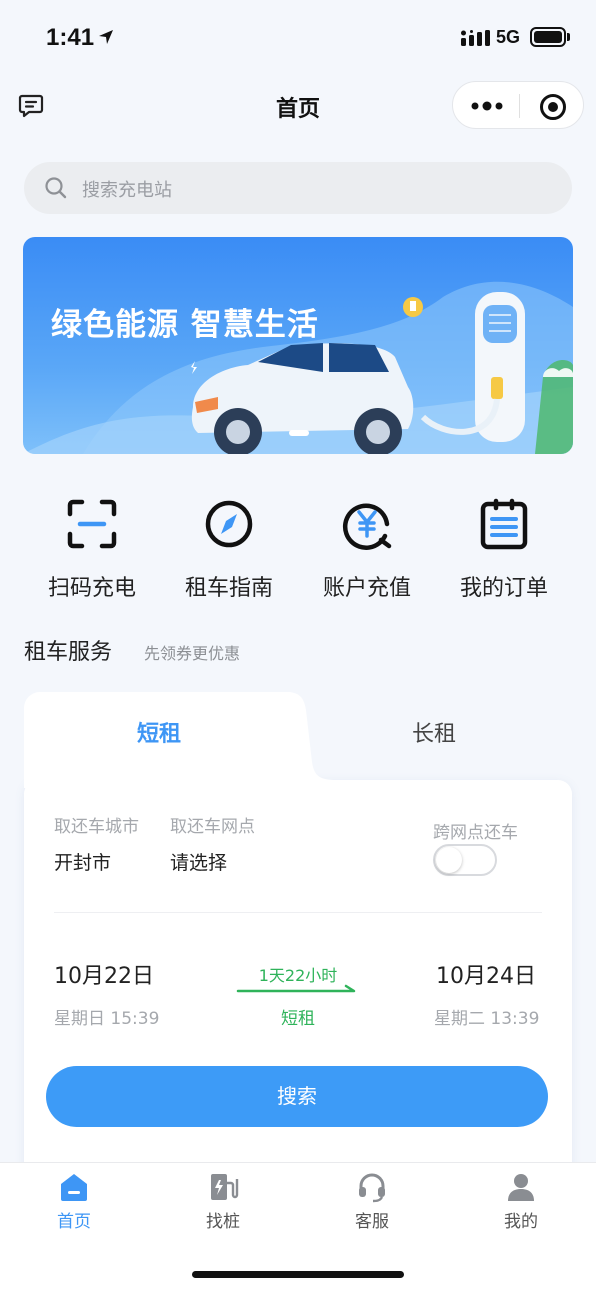 Image resolution: width=596 pixels, height=1291 pixels. I want to click on tabbar-label: 首页, so click(74, 1222).